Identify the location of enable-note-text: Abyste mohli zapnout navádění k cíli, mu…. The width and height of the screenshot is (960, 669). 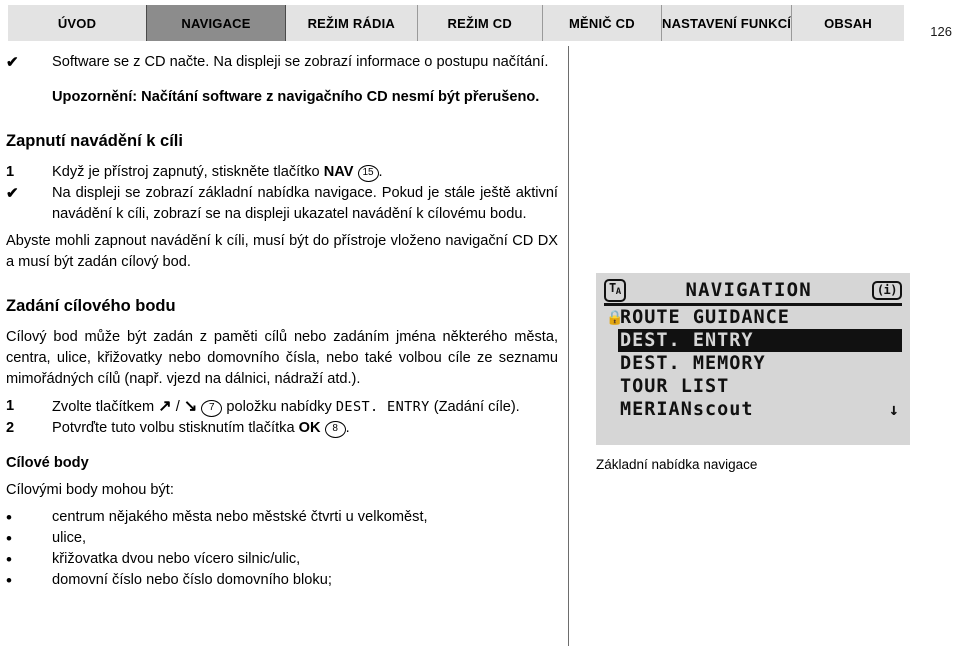
(282, 251).